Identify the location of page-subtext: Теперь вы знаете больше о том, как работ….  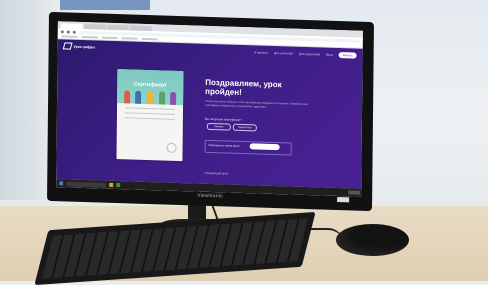
(256, 104).